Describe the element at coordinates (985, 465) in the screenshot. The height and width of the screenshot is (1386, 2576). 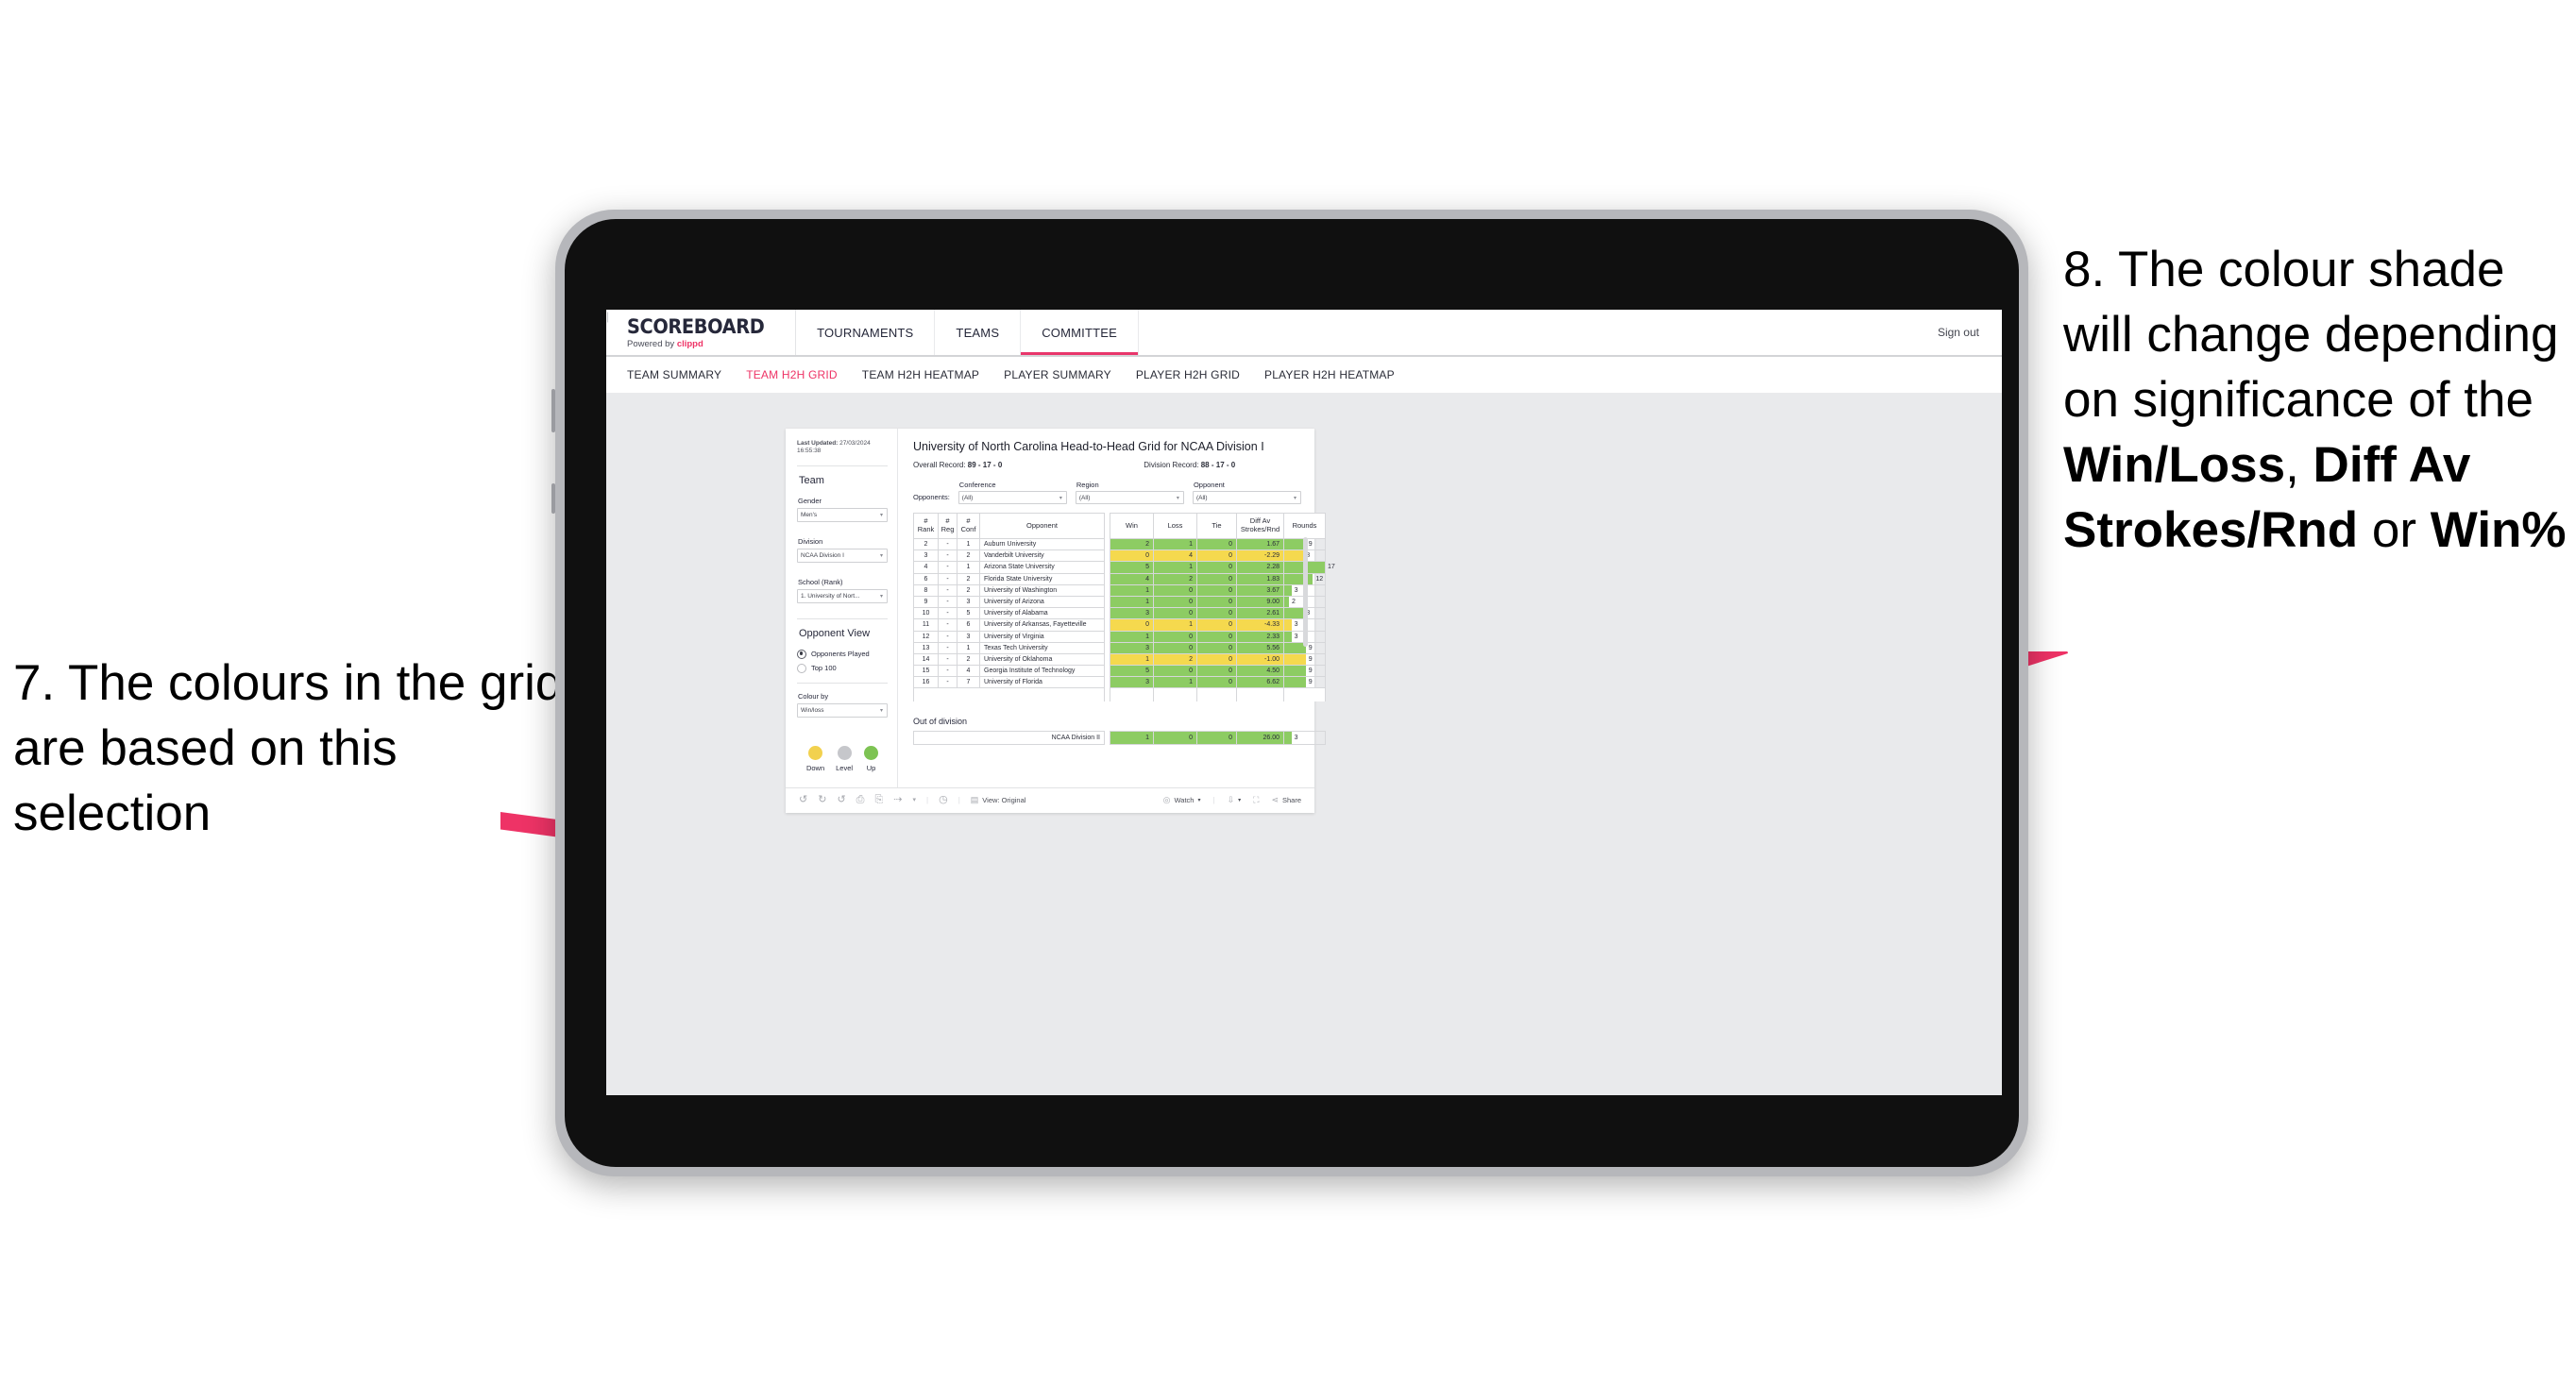
I see `overall-record-value: 89 - 17 - 0` at that location.